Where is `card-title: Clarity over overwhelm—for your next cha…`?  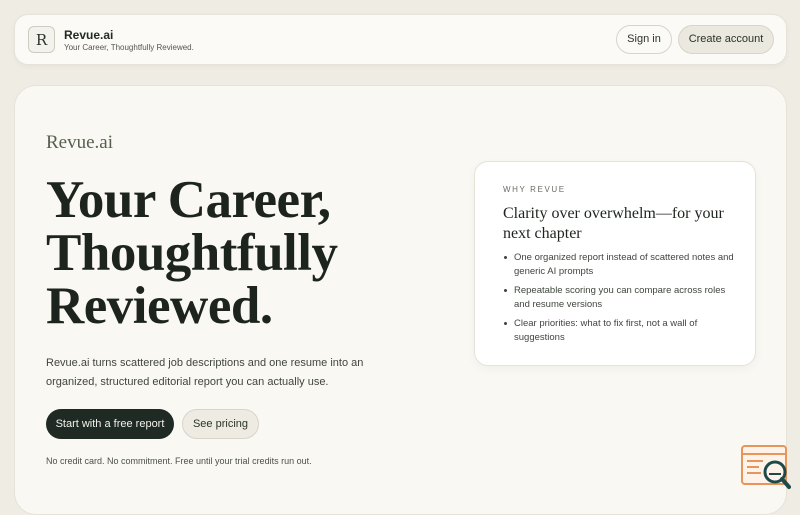
card-title: Clarity over overwhelm—for your next cha… is located at coordinates (613, 223).